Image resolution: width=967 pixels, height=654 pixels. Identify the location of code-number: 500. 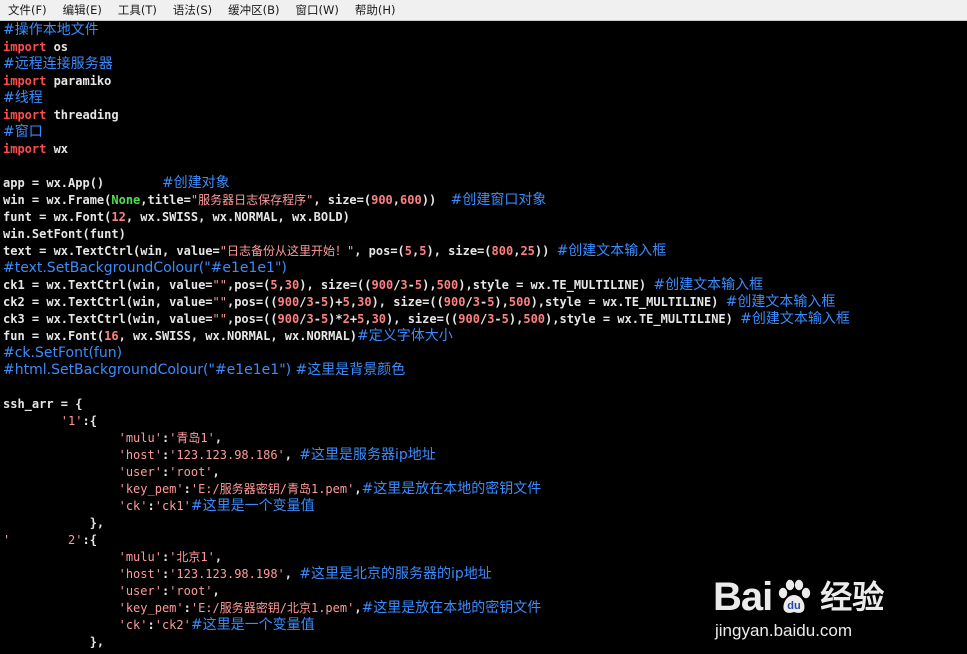
(447, 285).